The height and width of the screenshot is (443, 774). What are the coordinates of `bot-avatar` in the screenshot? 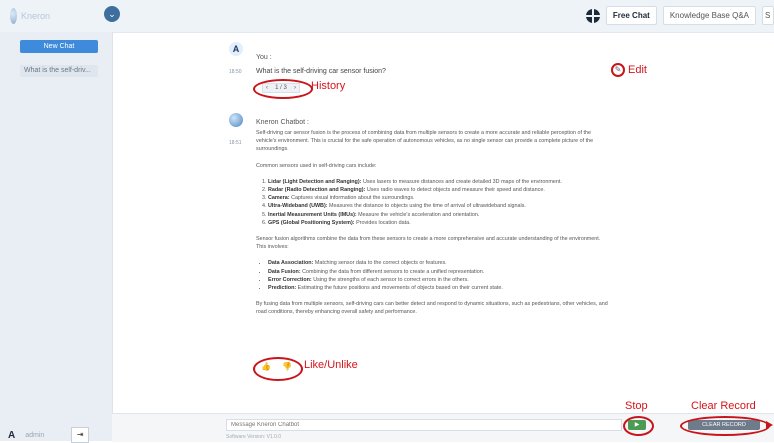 It's located at (236, 120).